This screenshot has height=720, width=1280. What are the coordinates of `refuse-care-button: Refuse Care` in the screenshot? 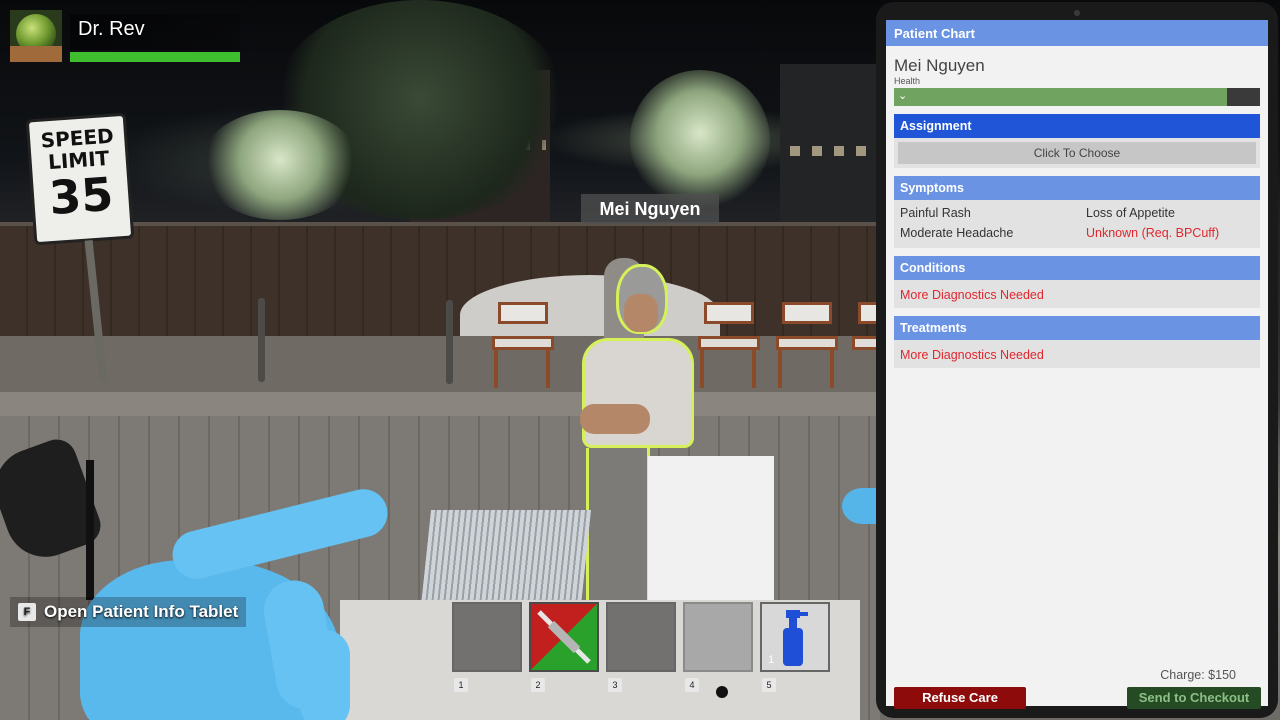 It's located at (960, 698).